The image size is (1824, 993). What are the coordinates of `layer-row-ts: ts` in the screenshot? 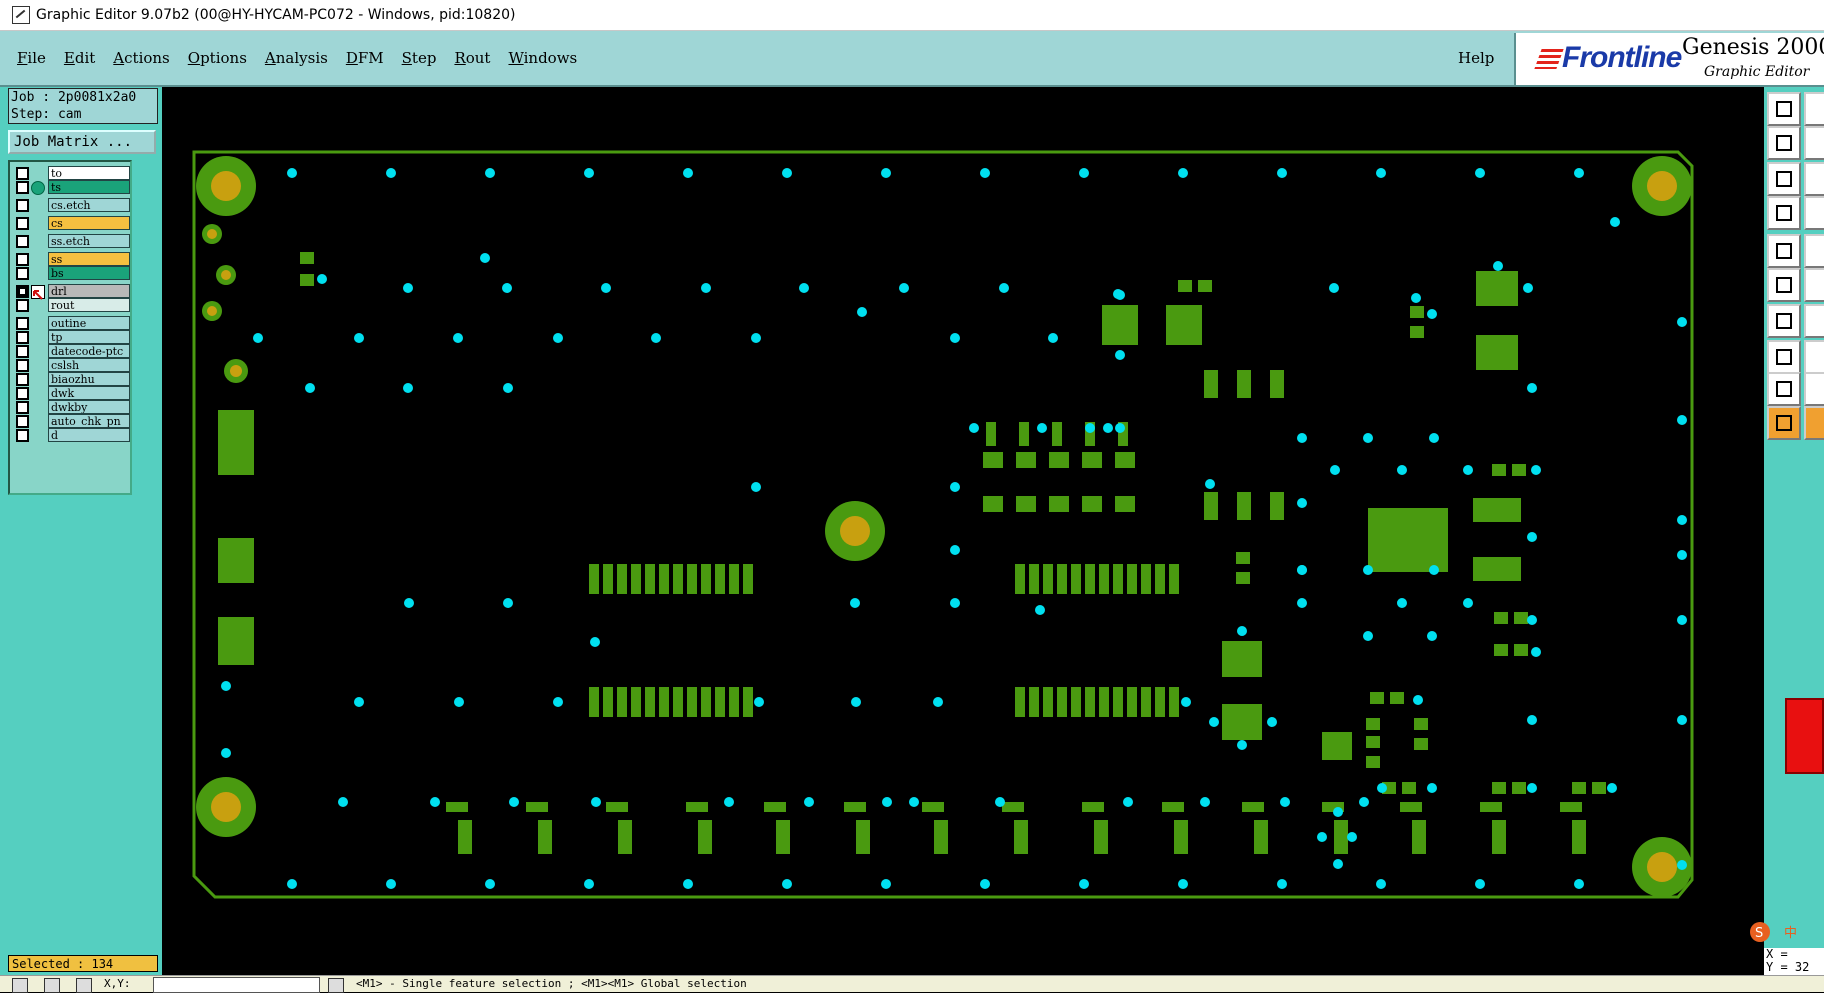 It's located at (71, 187).